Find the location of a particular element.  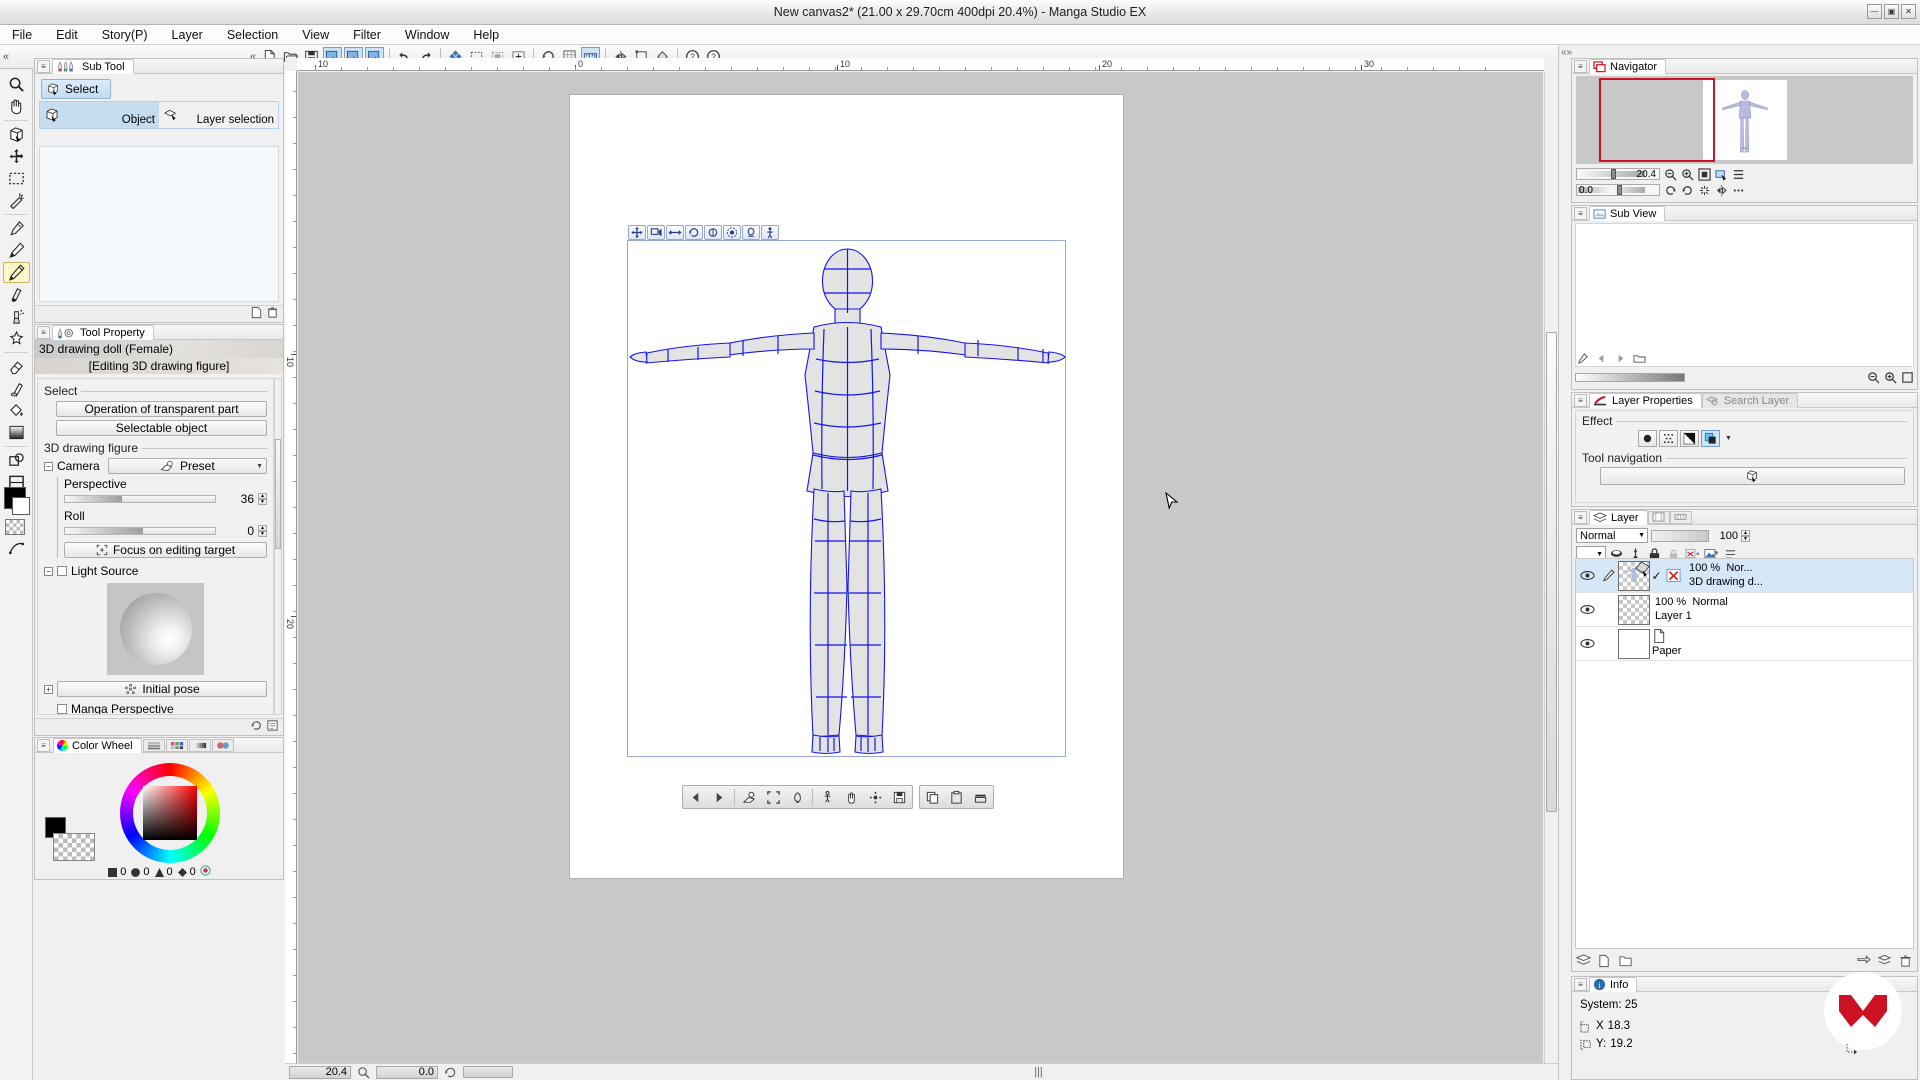

move-camera-icon is located at coordinates (656, 232).